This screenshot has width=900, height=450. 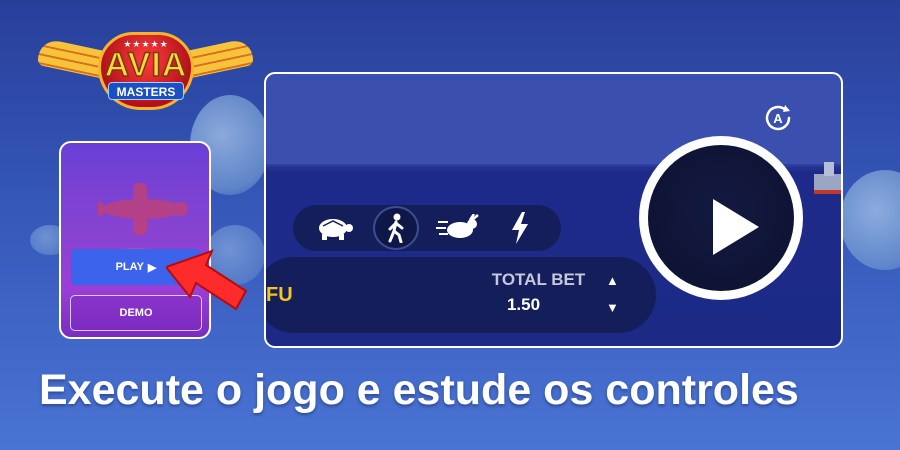 I want to click on page-caption: Execute o jogo e estude os controles, so click(x=419, y=390).